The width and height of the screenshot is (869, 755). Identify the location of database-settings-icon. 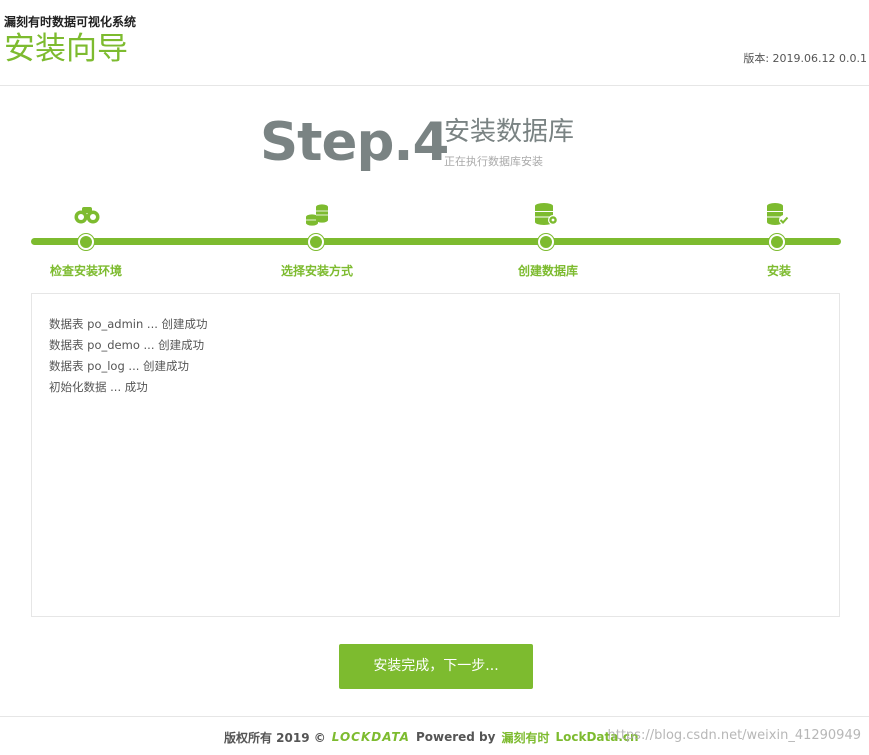
(546, 214).